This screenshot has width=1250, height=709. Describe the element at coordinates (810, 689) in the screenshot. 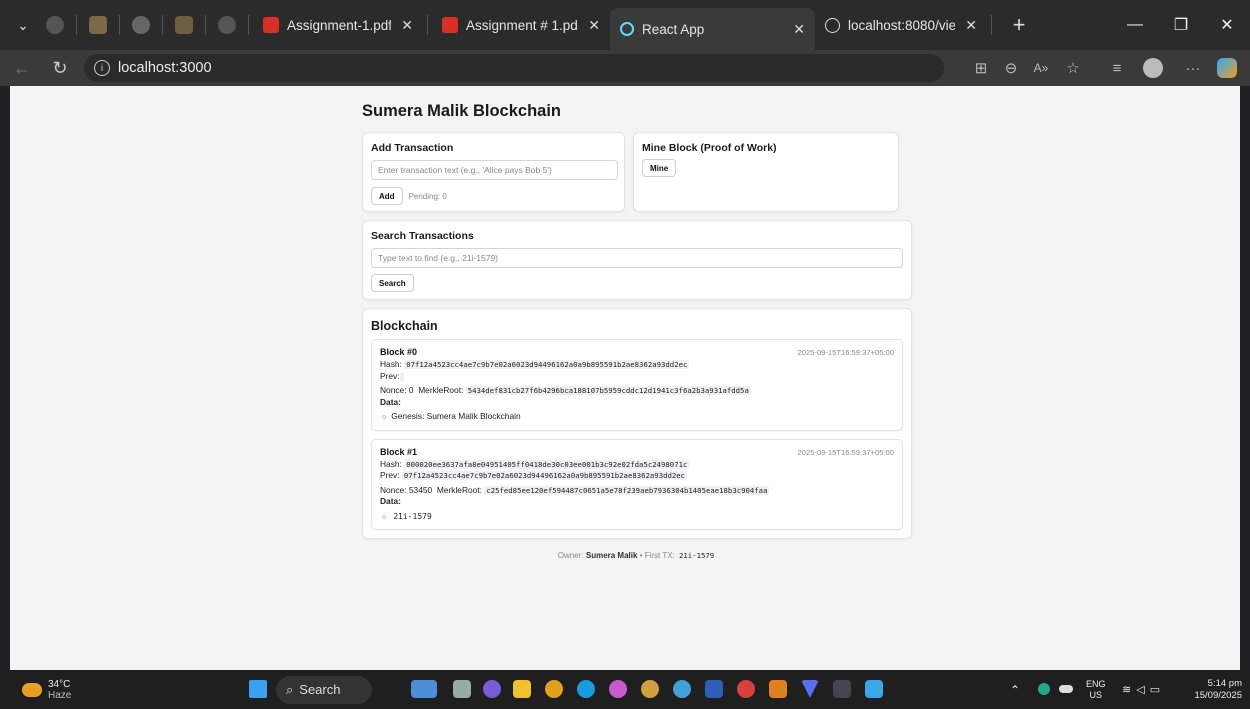

I see `vpn-icon` at that location.